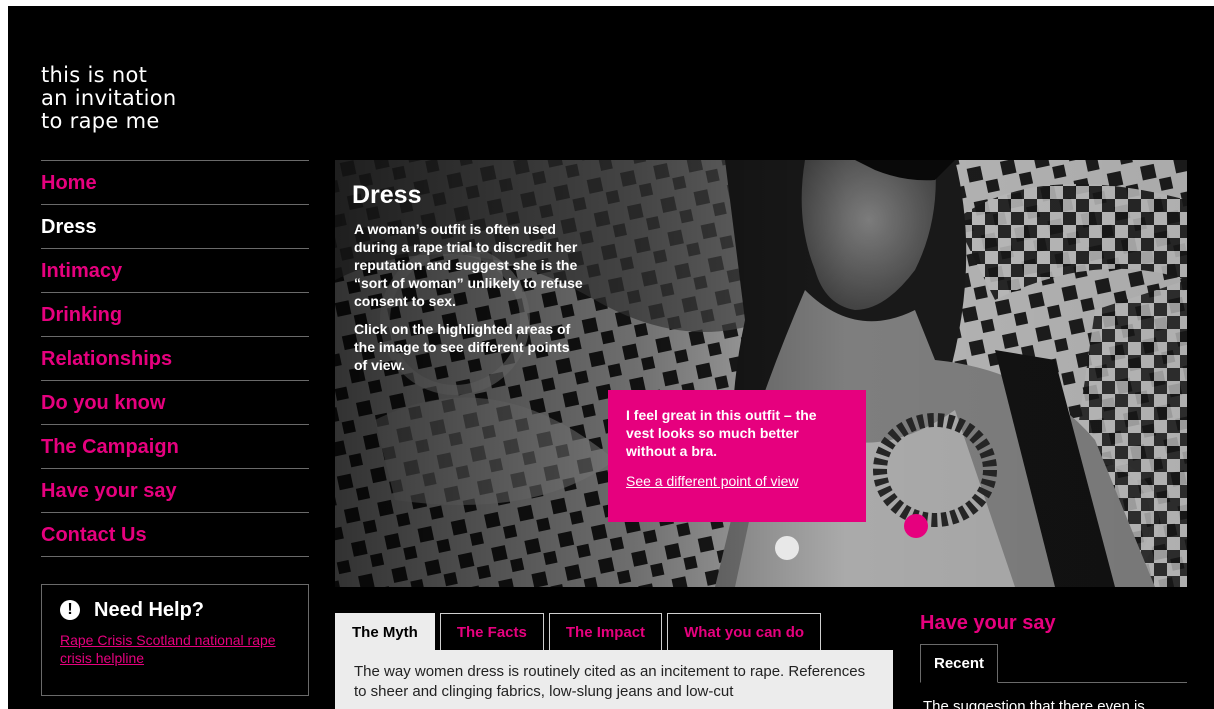 The width and height of the screenshot is (1214, 709). I want to click on nav-item-home: Home, so click(175, 183).